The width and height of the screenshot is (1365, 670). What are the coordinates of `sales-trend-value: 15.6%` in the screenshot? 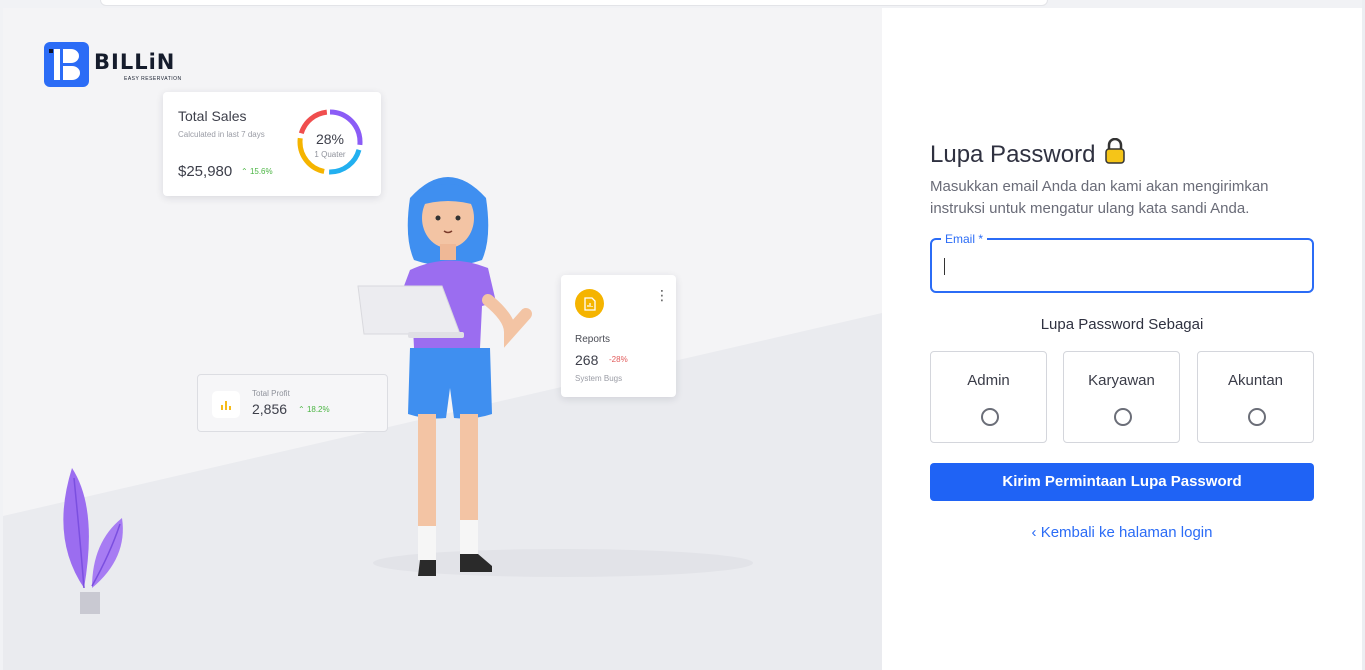 It's located at (261, 171).